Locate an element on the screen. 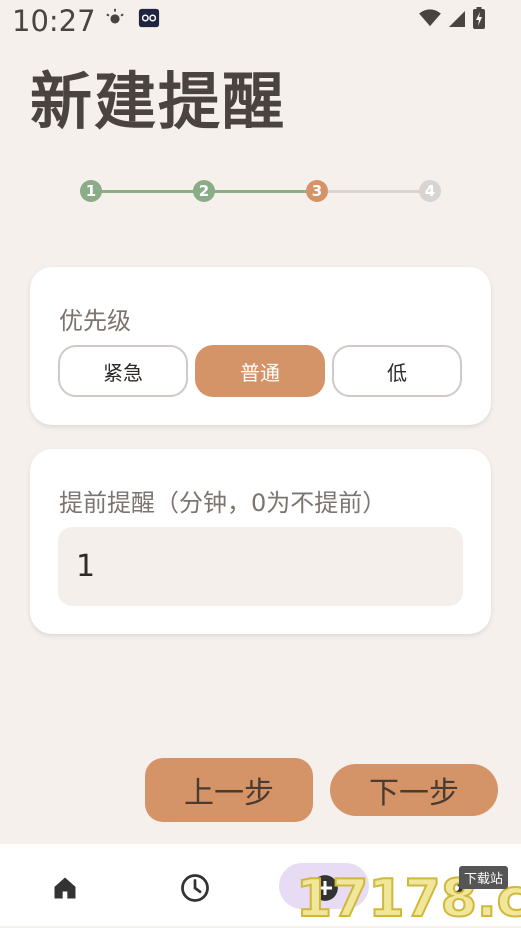  step-indicator: 1 2 3 4 is located at coordinates (261, 192).